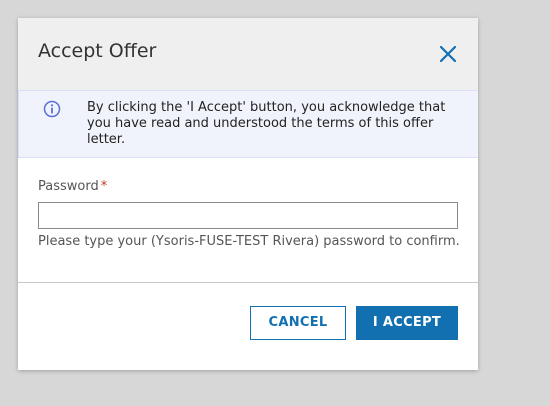  What do you see at coordinates (298, 323) in the screenshot?
I see `cancel-button: CANCEL` at bounding box center [298, 323].